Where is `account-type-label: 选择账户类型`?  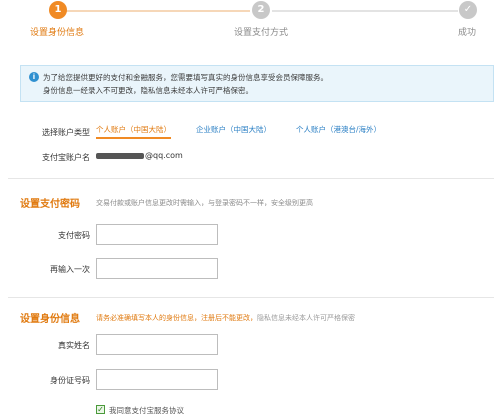
account-type-label: 选择账户类型 is located at coordinates (66, 132).